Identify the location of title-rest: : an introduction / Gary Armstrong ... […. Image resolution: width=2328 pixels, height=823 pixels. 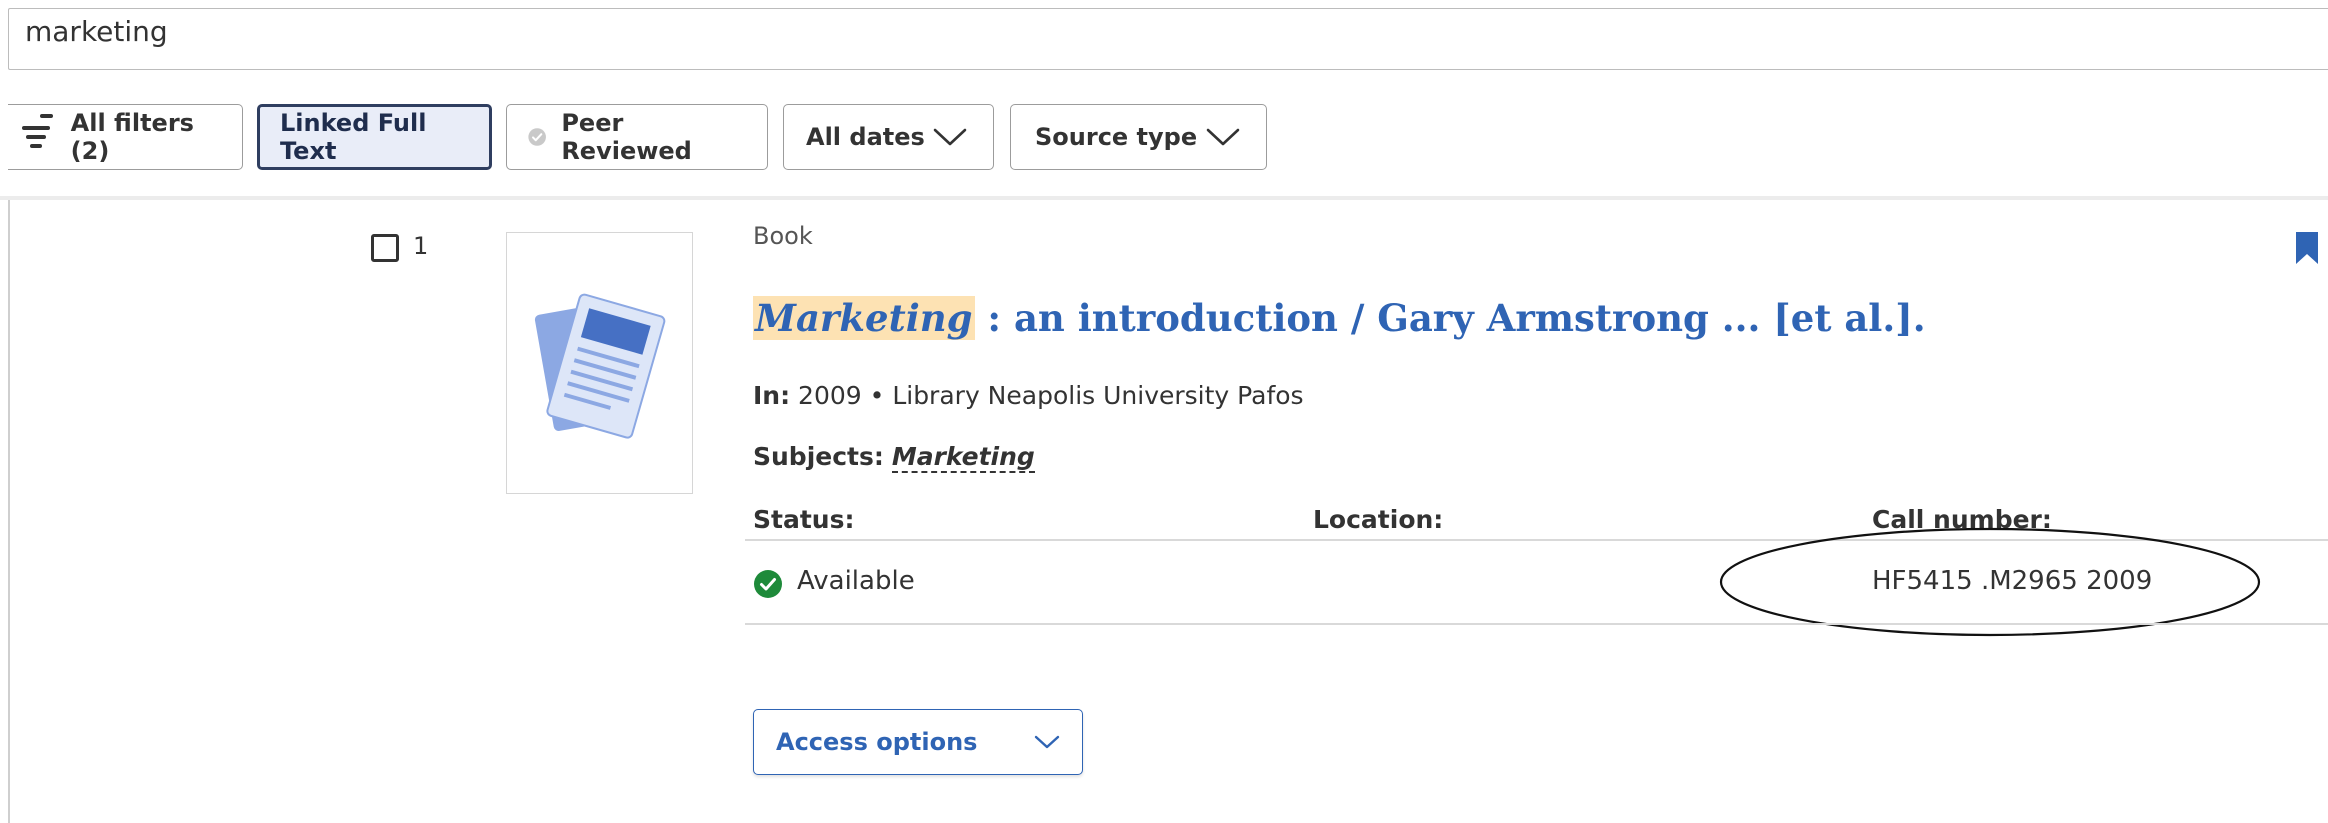
(1450, 318).